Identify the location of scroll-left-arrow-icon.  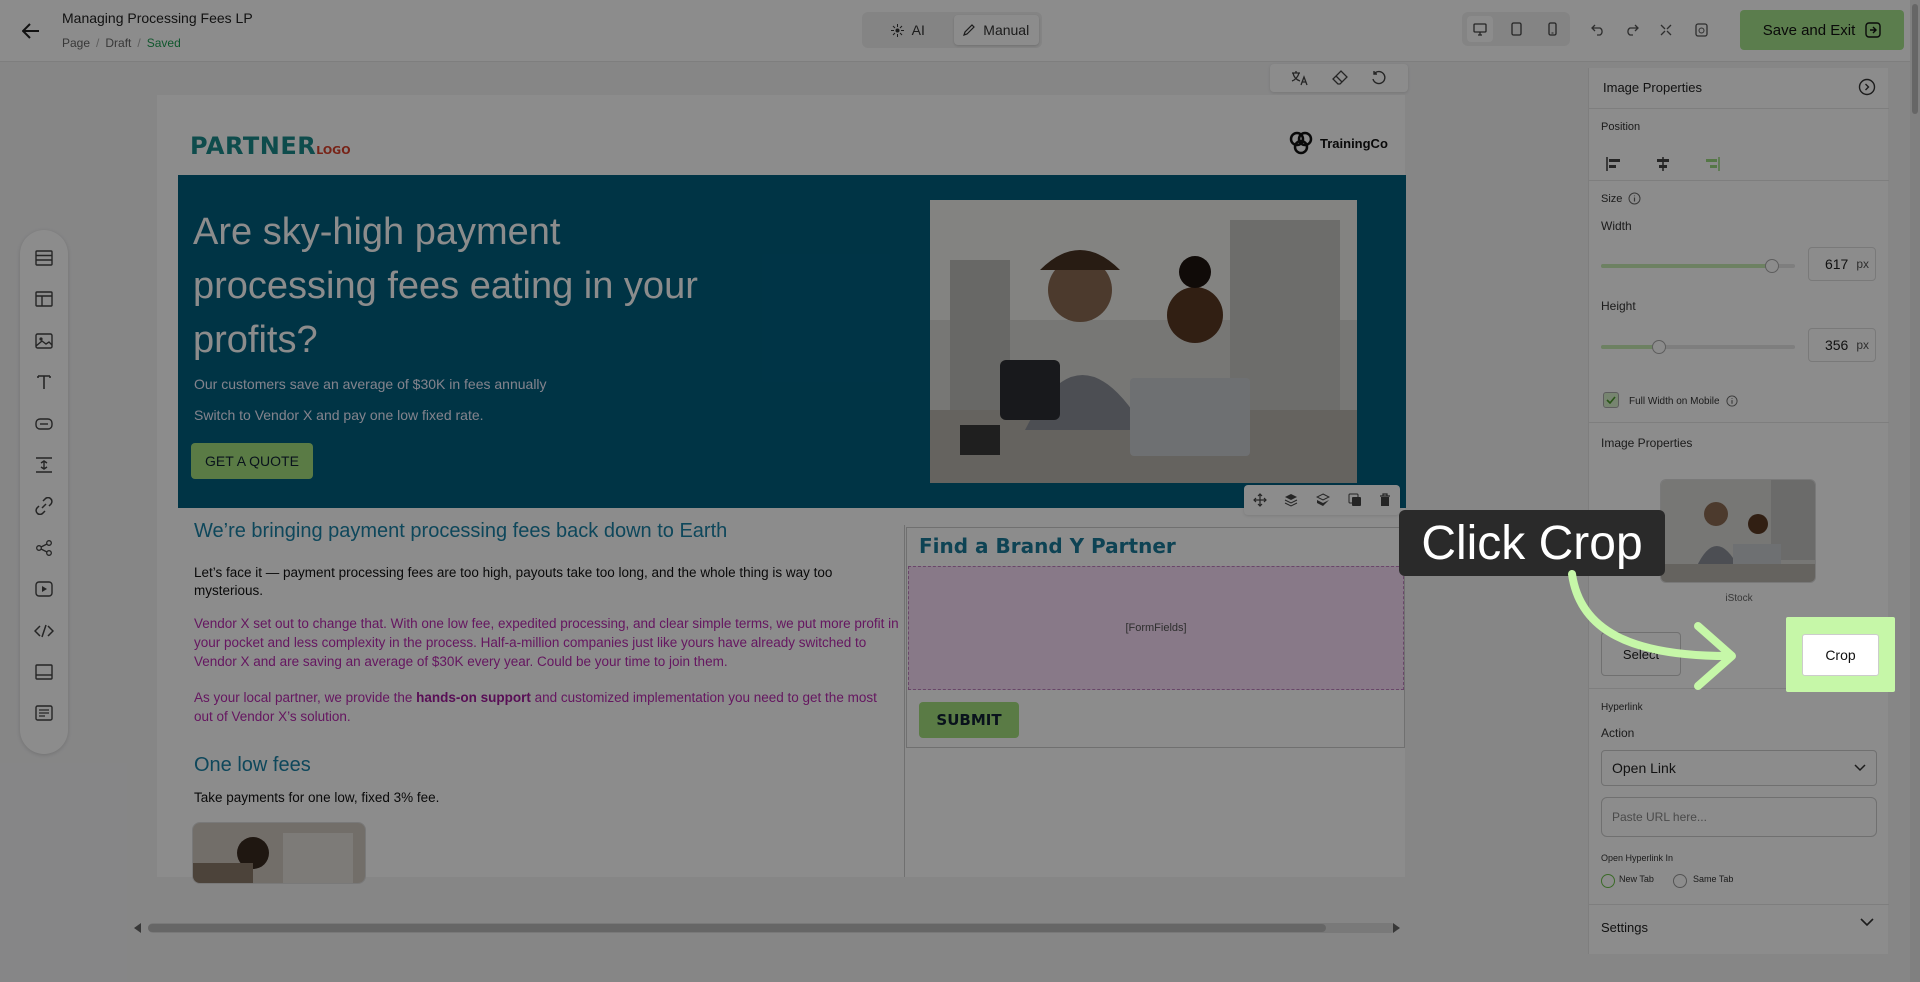
(138, 928).